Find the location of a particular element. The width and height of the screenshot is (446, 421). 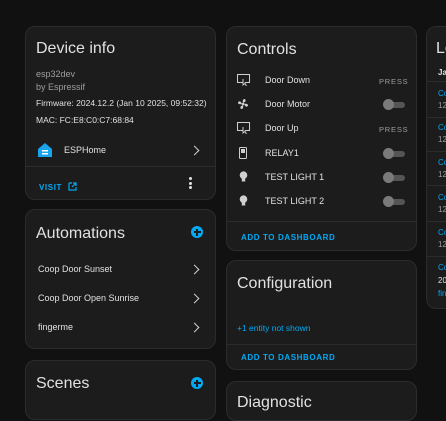

control-label: TEST LIGHT 1 is located at coordinates (295, 177).